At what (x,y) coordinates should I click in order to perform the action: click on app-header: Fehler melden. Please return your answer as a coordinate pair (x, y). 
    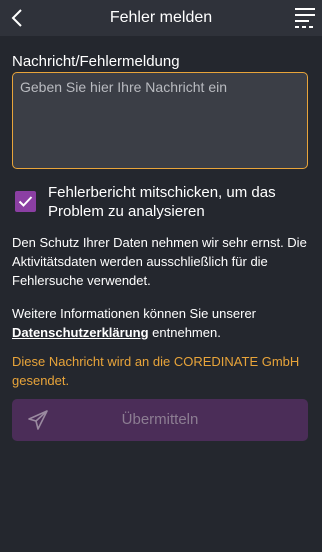
    Looking at the image, I should click on (161, 18).